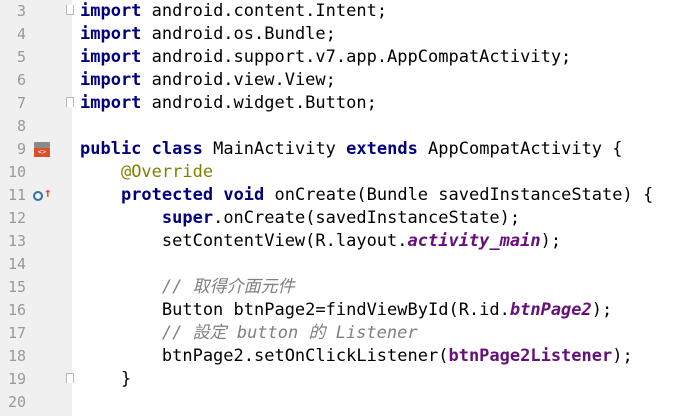 This screenshot has width=699, height=416. What do you see at coordinates (16, 310) in the screenshot?
I see `line-number: 16` at bounding box center [16, 310].